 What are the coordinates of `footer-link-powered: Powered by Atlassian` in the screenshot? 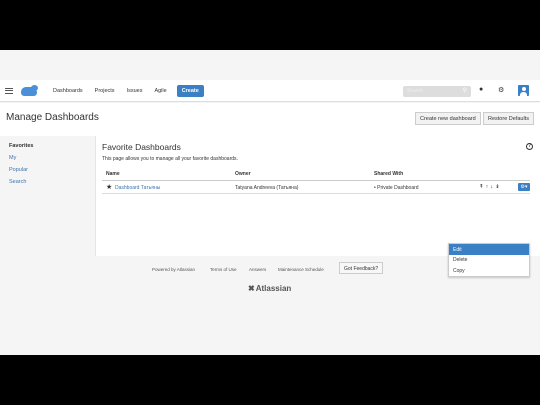 It's located at (173, 269).